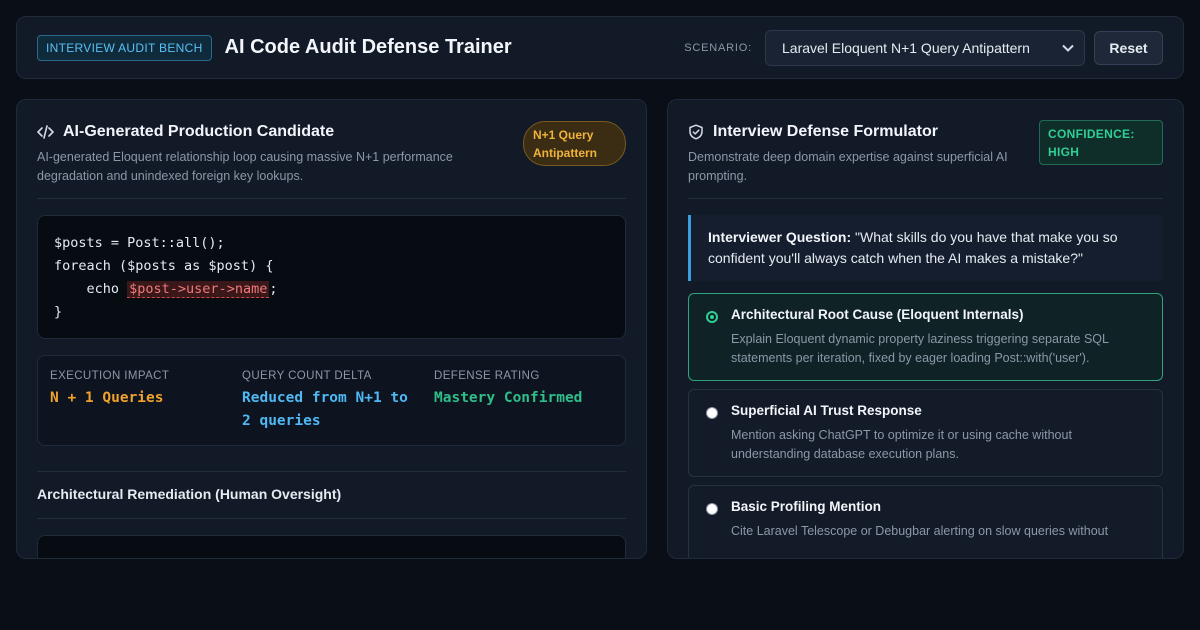 This screenshot has width=1200, height=630. What do you see at coordinates (199, 131) in the screenshot?
I see `candidate-title: AI-Generated Production Candidate` at bounding box center [199, 131].